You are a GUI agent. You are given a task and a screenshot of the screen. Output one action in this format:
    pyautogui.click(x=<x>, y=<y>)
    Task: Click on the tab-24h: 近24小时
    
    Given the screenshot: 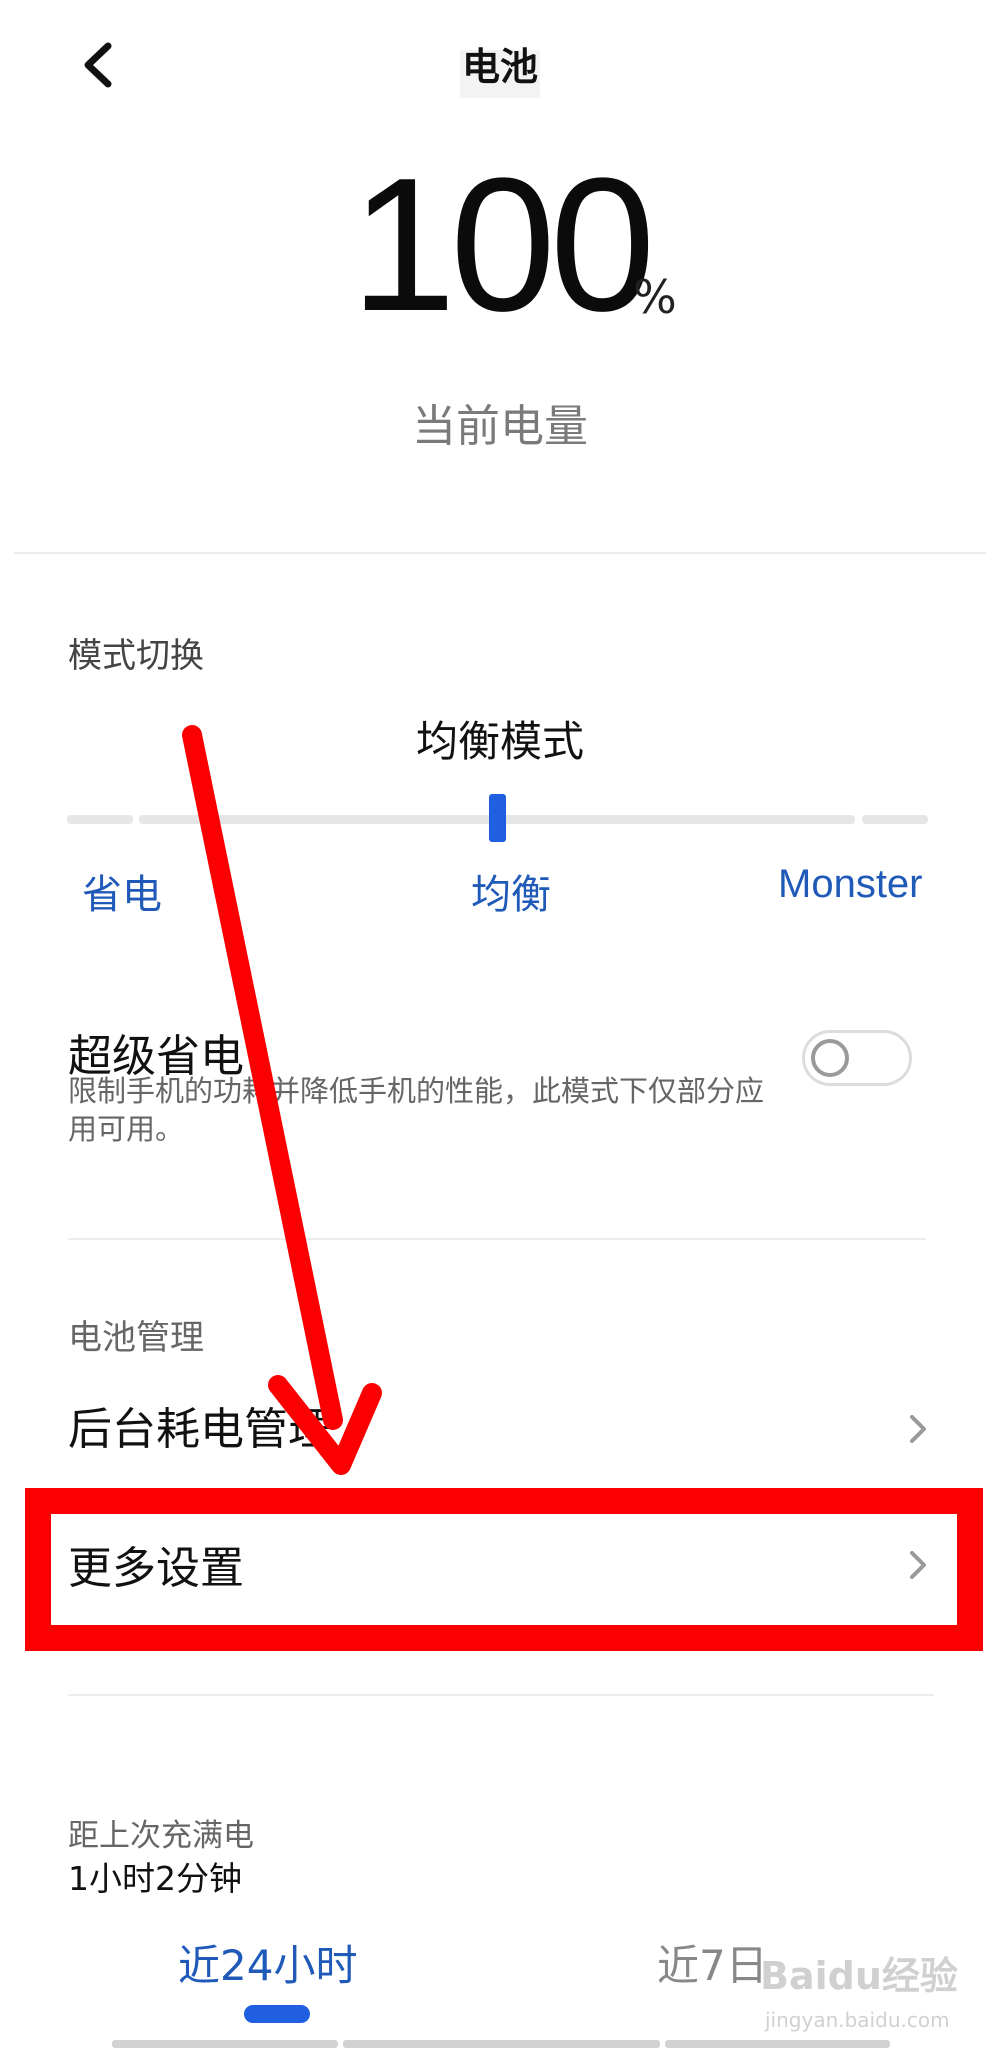 What is the action you would take?
    pyautogui.click(x=267, y=1962)
    